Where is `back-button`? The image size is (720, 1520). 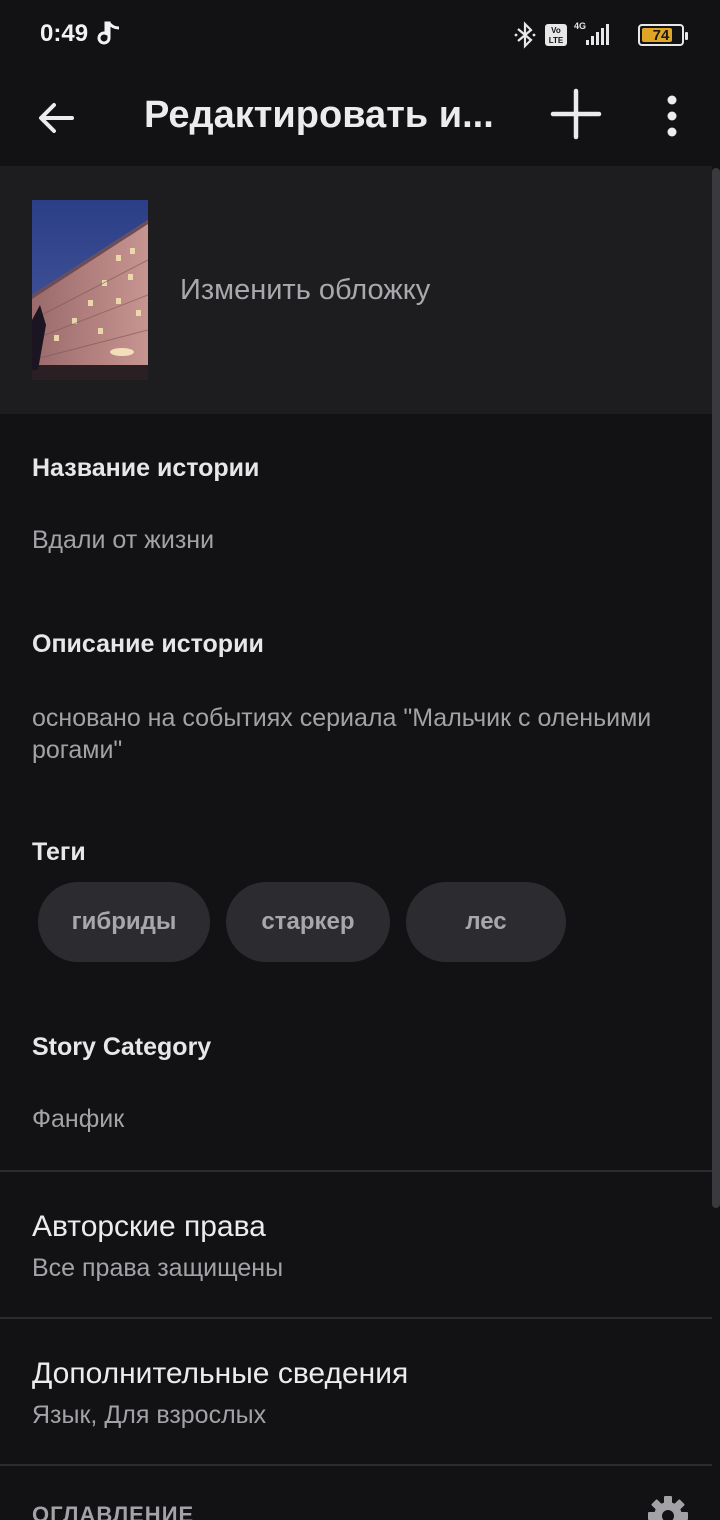 back-button is located at coordinates (58, 118).